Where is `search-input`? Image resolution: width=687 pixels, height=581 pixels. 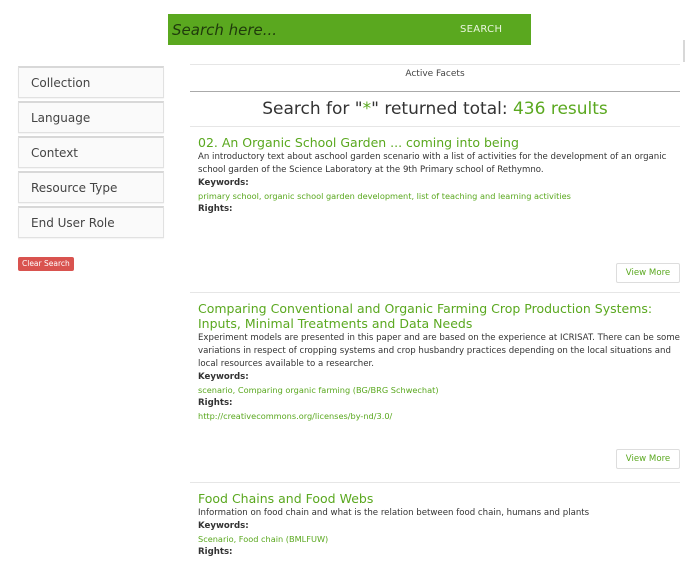
search-input is located at coordinates (305, 29).